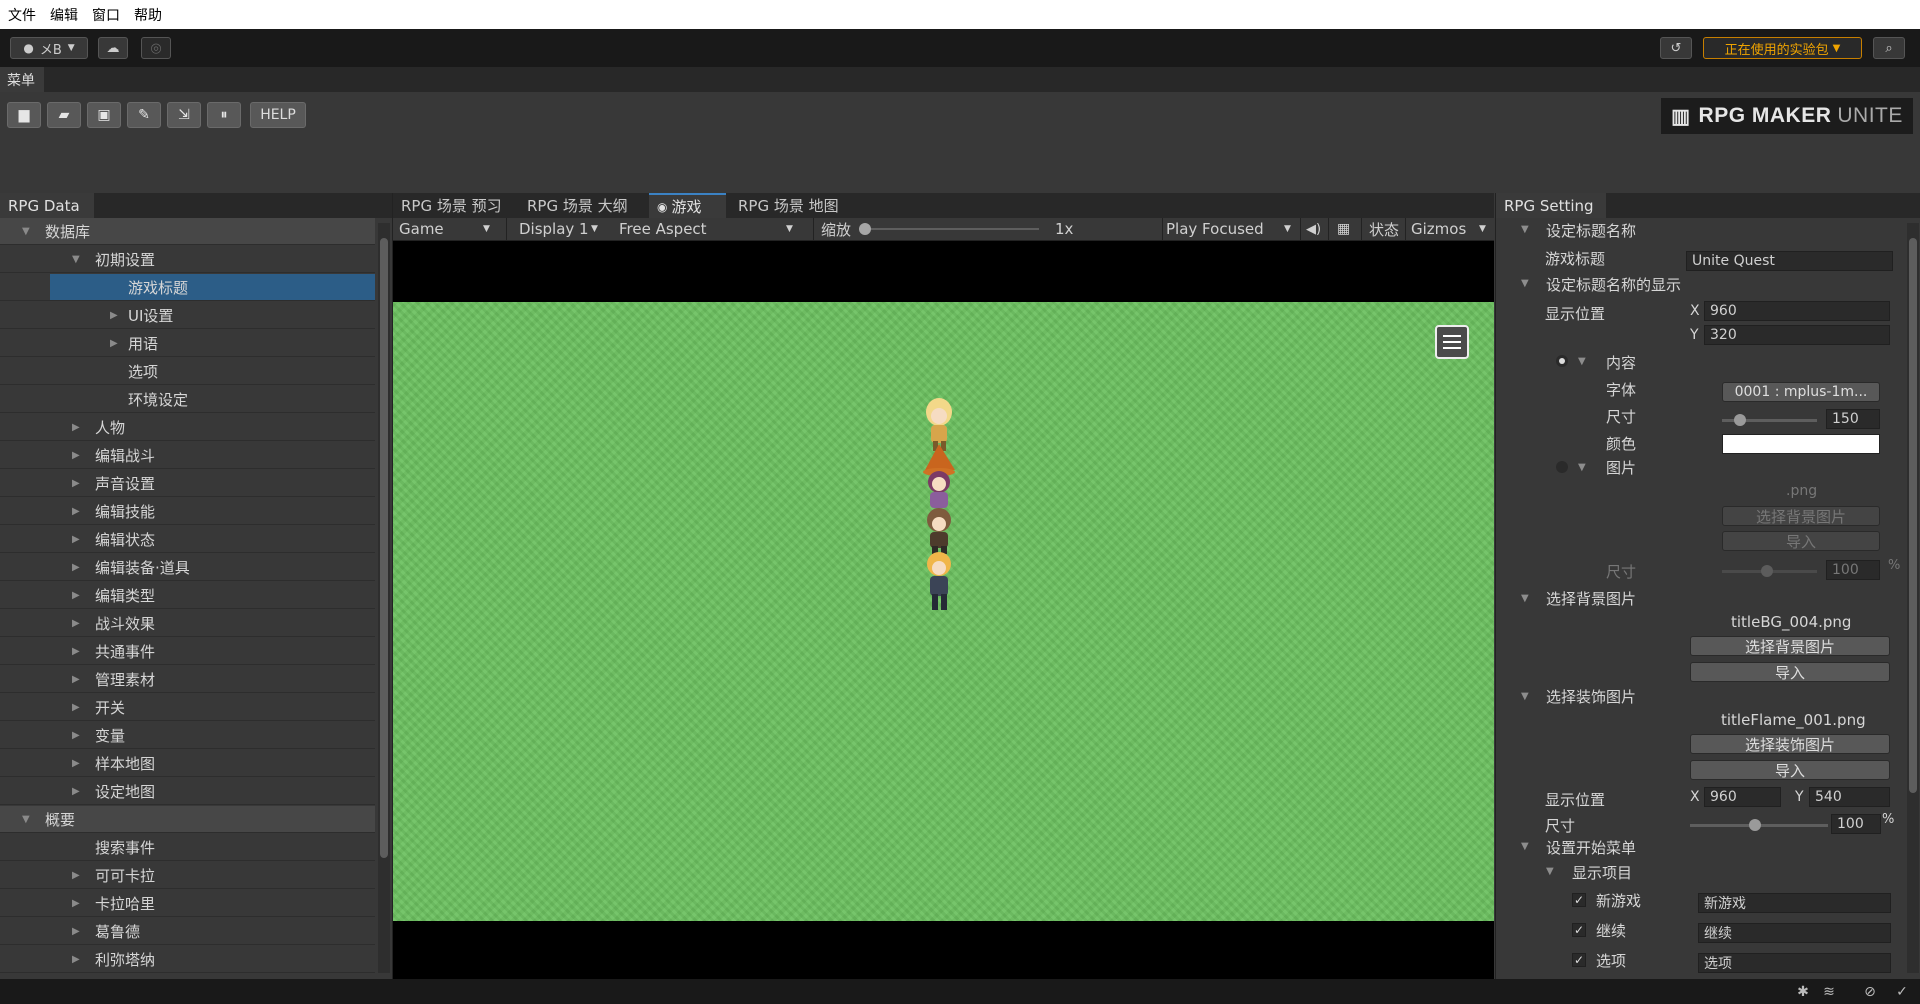 This screenshot has height=1004, width=1920. Describe the element at coordinates (1579, 960) in the screenshot. I see `menu-item-3-checkbox: ✓` at that location.